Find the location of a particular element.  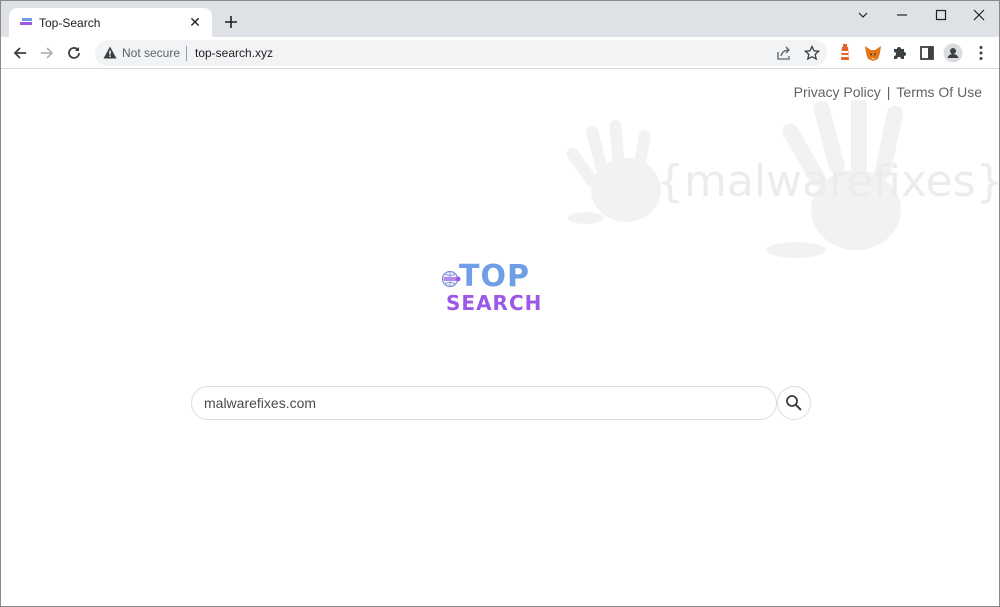

metamask-fox-icon is located at coordinates (873, 53).